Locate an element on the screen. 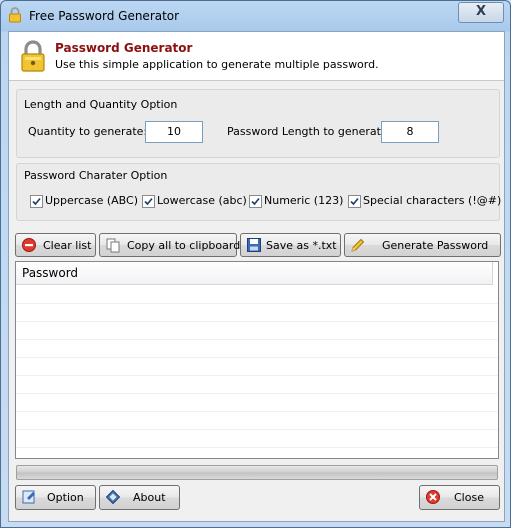 The image size is (511, 528). group-title: Length and Quantity Option is located at coordinates (101, 104).